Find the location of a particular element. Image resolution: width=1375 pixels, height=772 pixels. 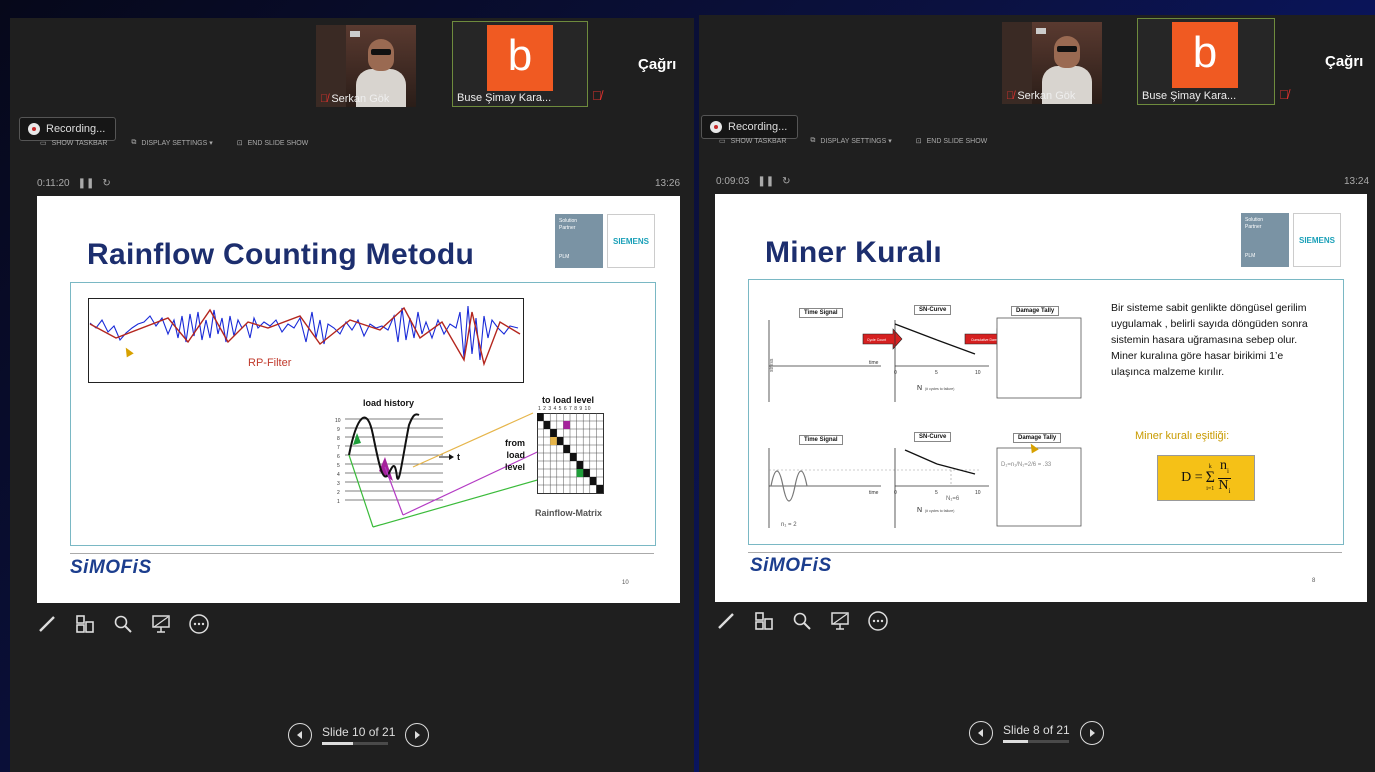

sn-curve-label: SN-Curve is located at coordinates (933, 437).